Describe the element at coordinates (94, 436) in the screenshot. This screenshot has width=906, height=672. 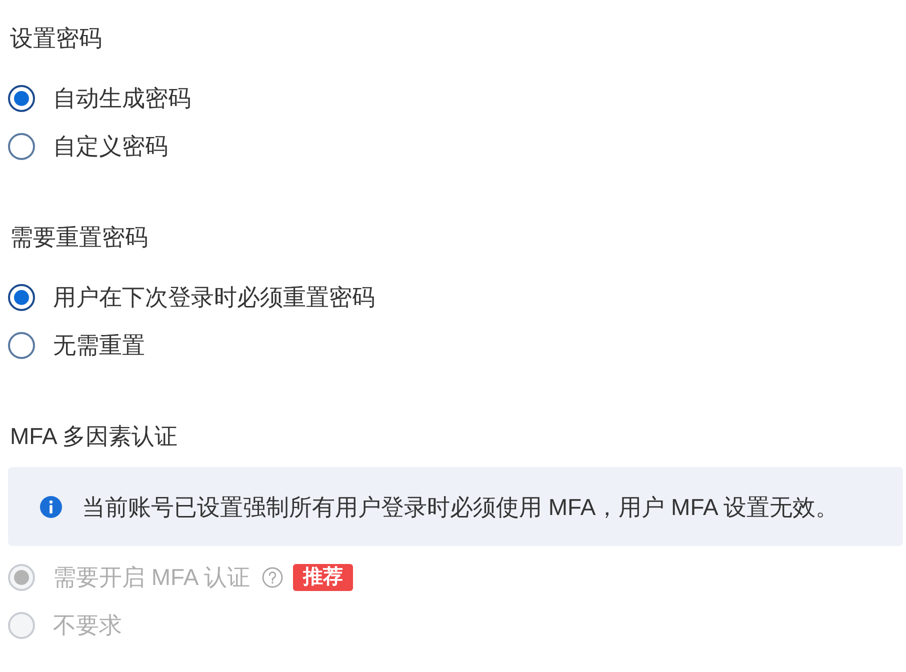
I see `section-heading: MFA 多因素认证` at that location.